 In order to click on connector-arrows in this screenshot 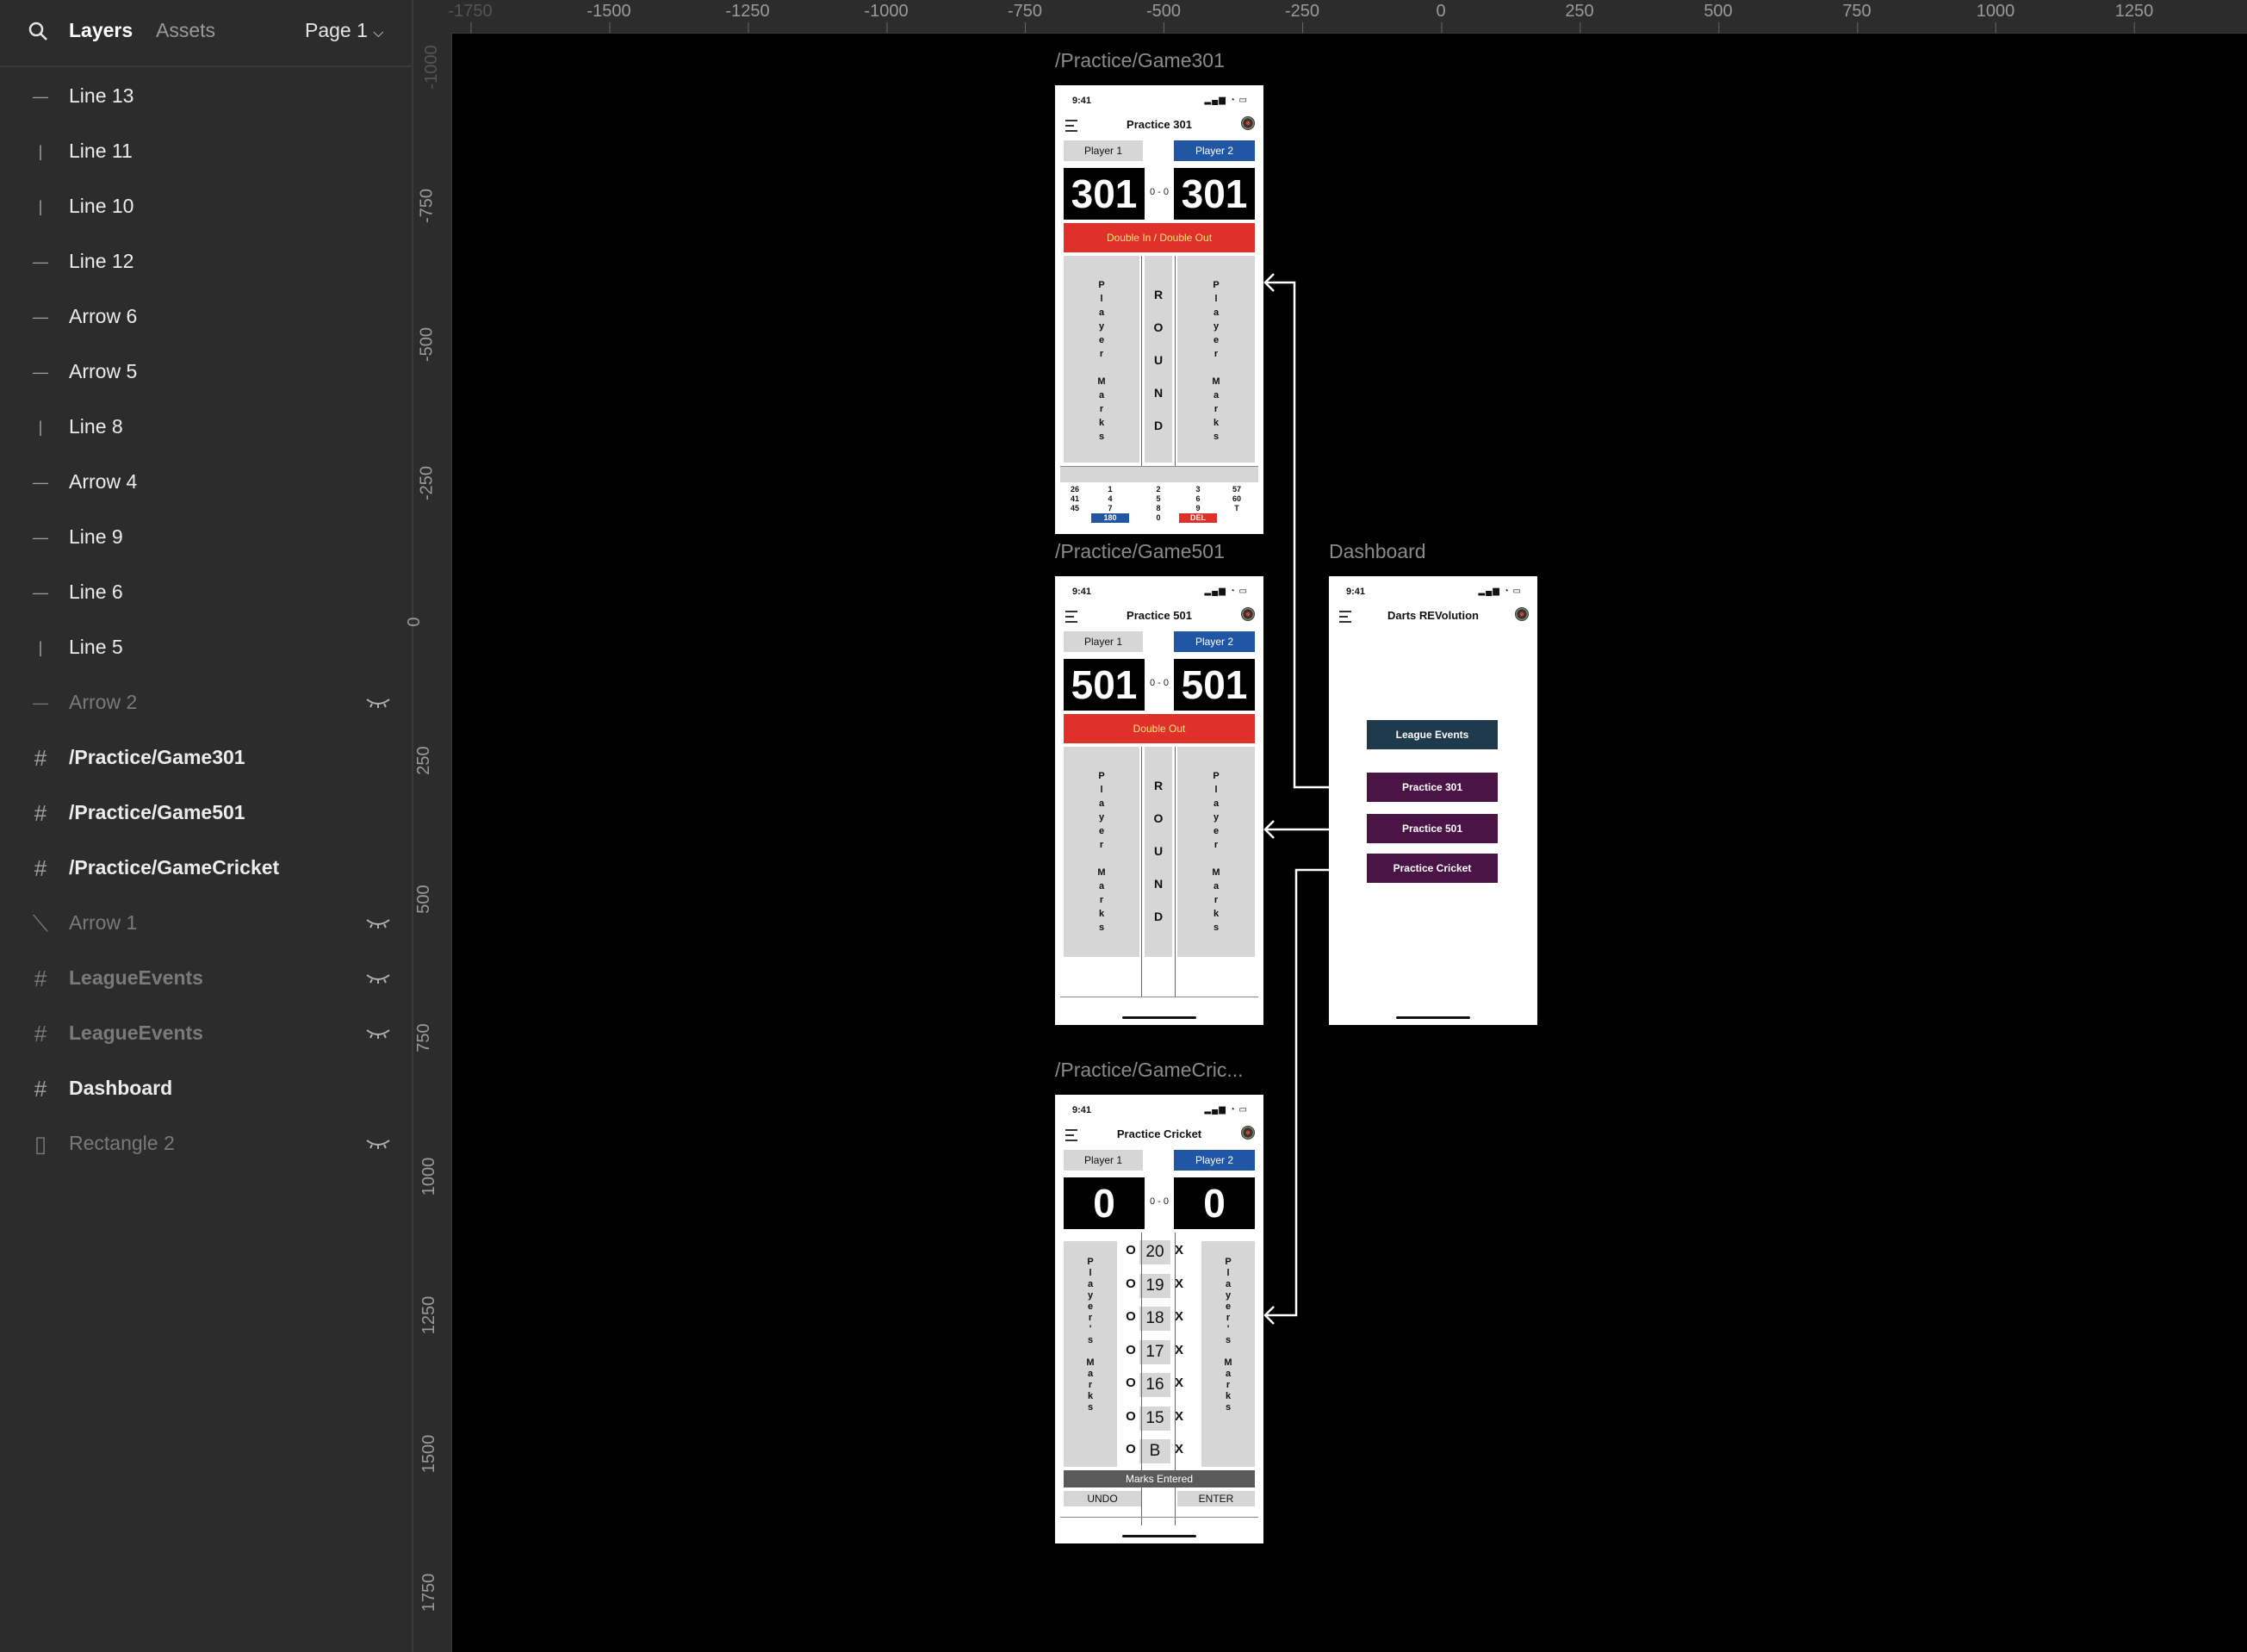, I will do `click(1296, 799)`.